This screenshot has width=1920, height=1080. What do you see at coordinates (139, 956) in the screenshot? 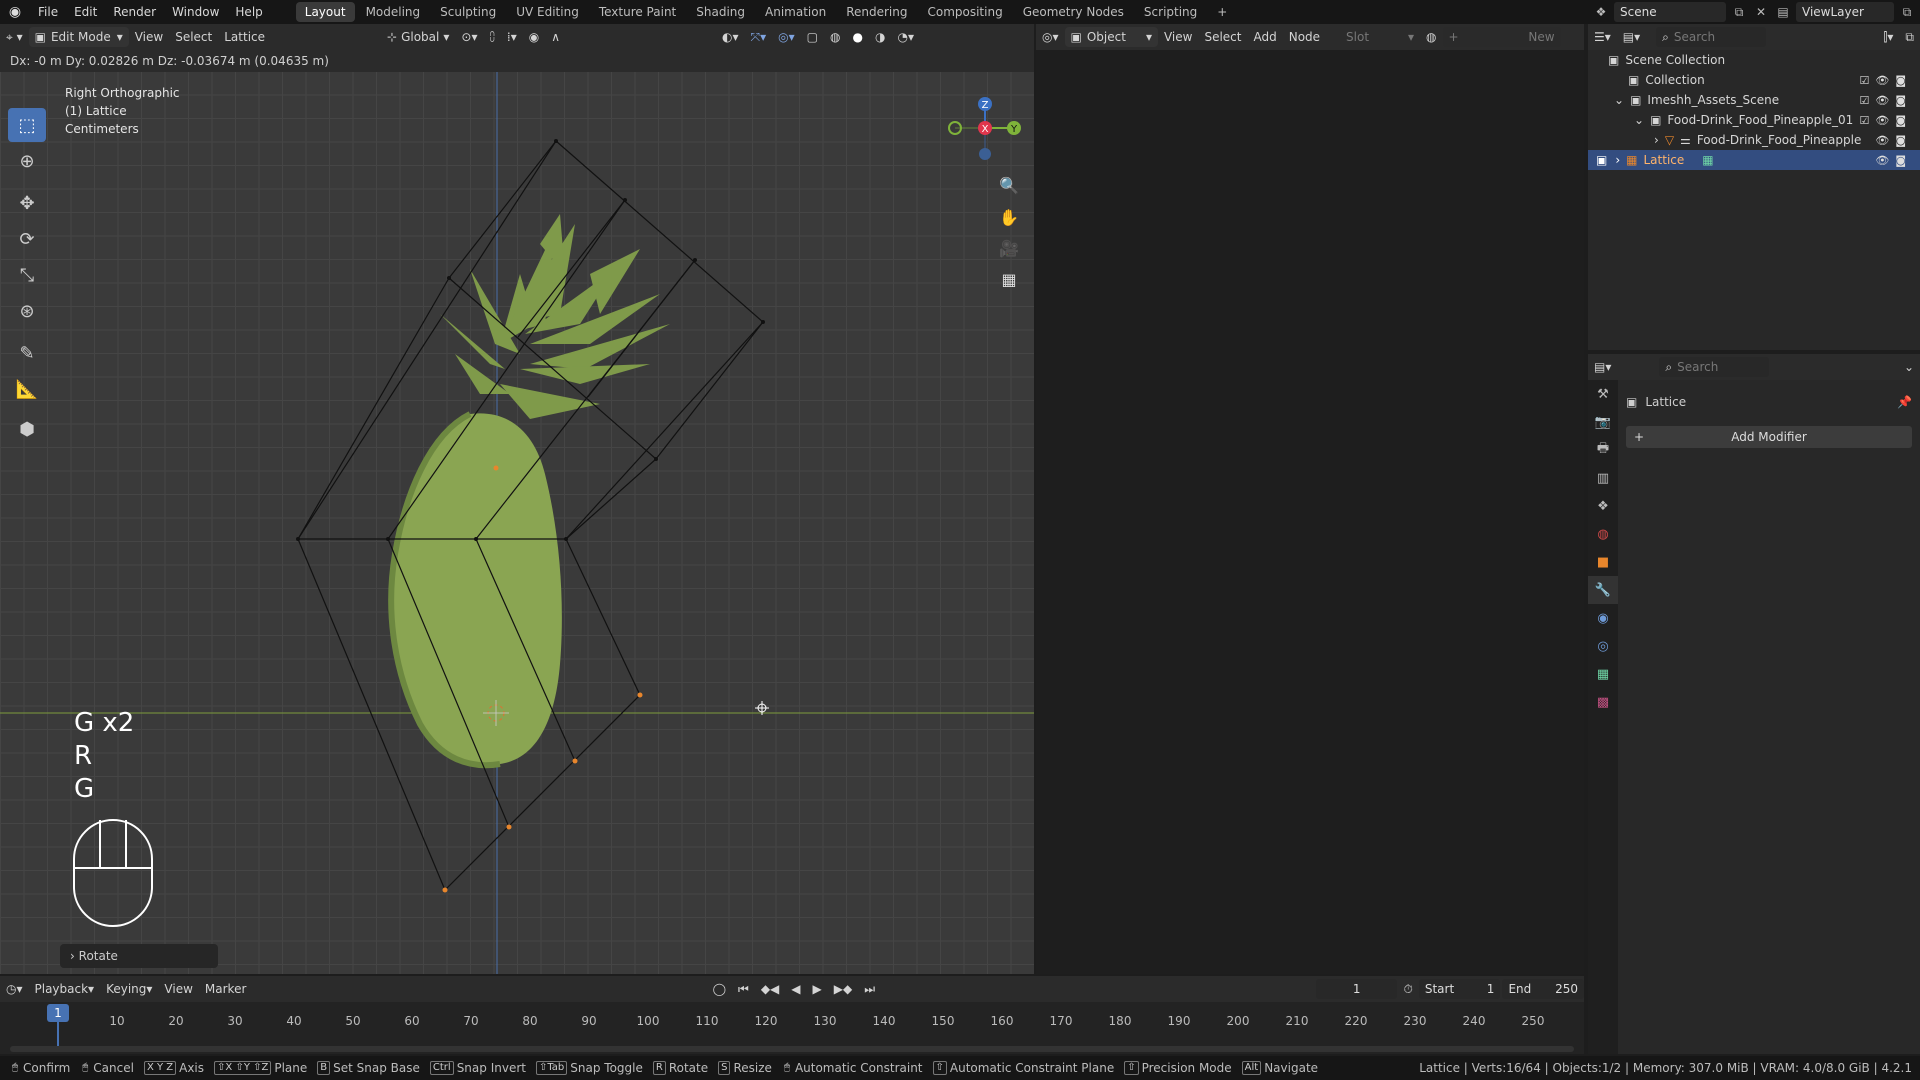
I see `last-operator-panel: › Rotate` at bounding box center [139, 956].